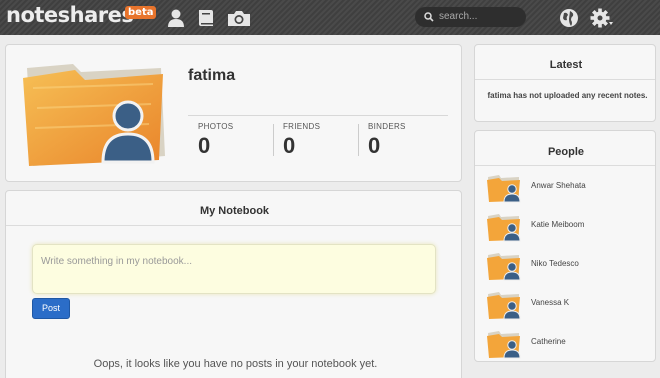 The image size is (660, 378). What do you see at coordinates (555, 263) in the screenshot?
I see `person-name: Niko Tedesco` at bounding box center [555, 263].